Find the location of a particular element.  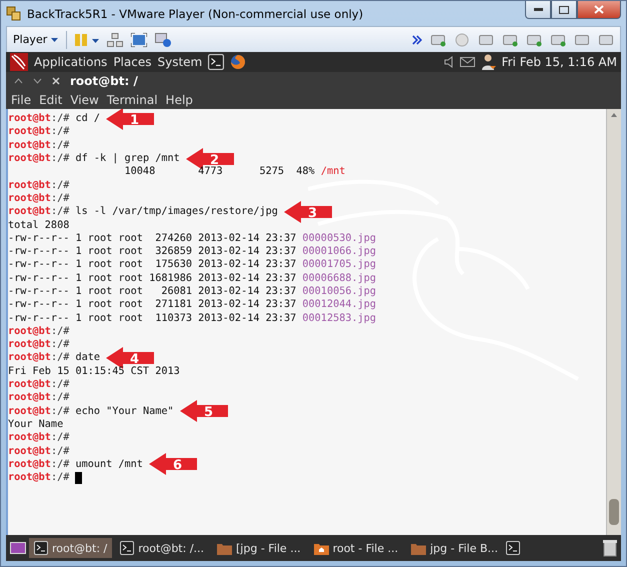

double-chevron-icon is located at coordinates (417, 39).